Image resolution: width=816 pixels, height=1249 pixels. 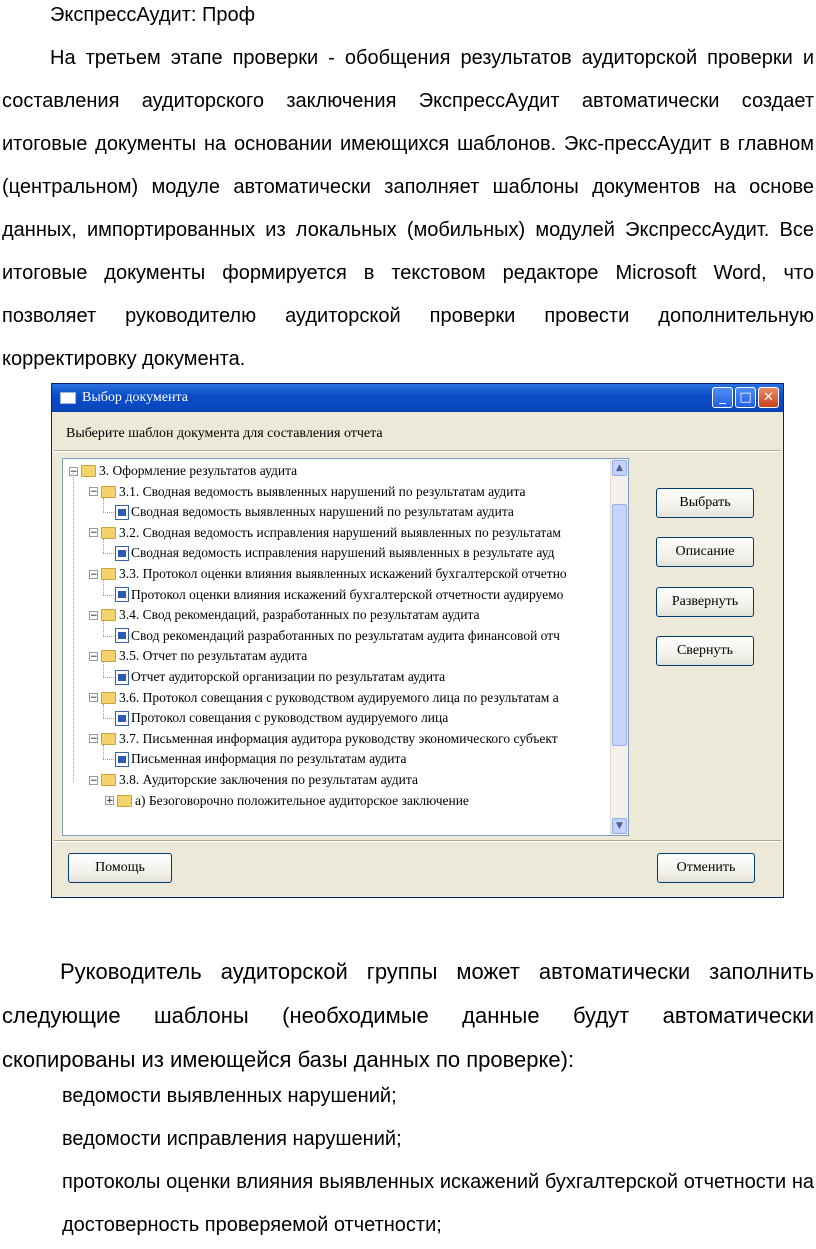 I want to click on scroll-up-icon: ▲, so click(x=619, y=468).